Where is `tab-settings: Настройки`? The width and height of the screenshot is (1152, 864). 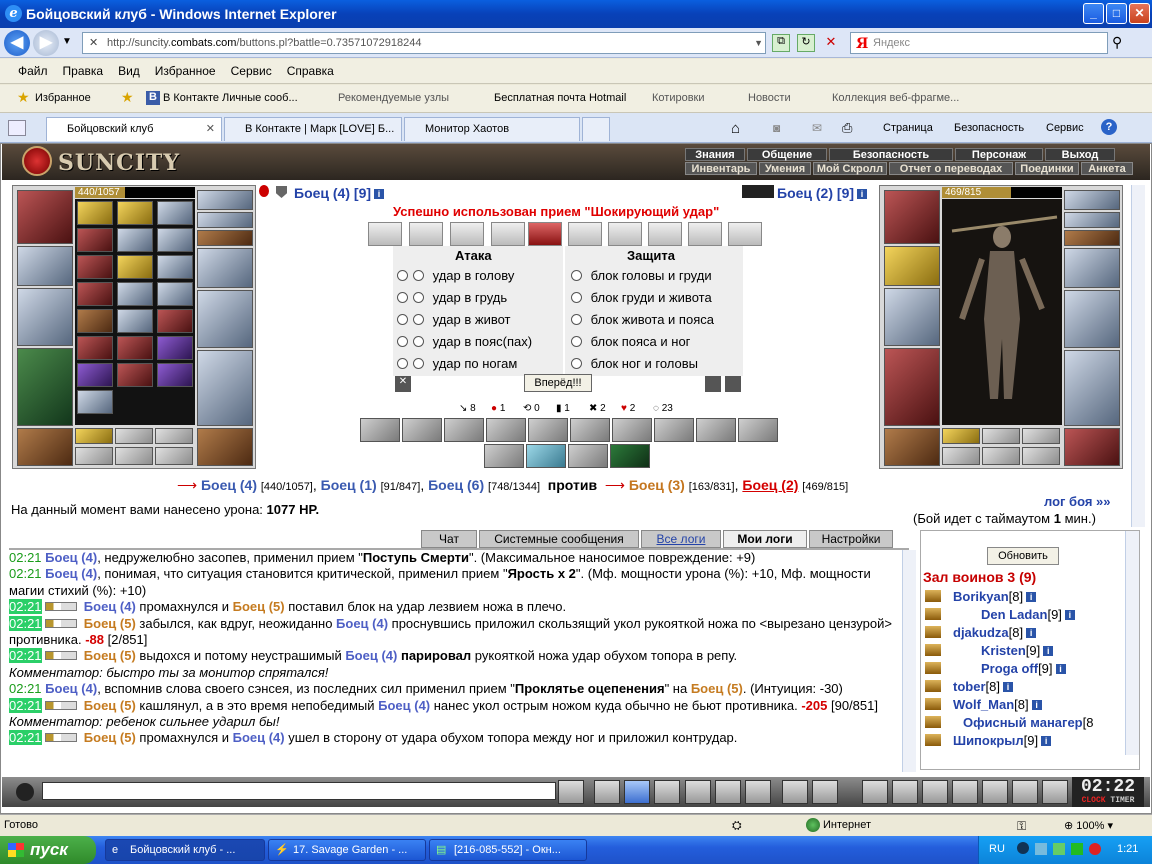
tab-settings: Настройки is located at coordinates (851, 539).